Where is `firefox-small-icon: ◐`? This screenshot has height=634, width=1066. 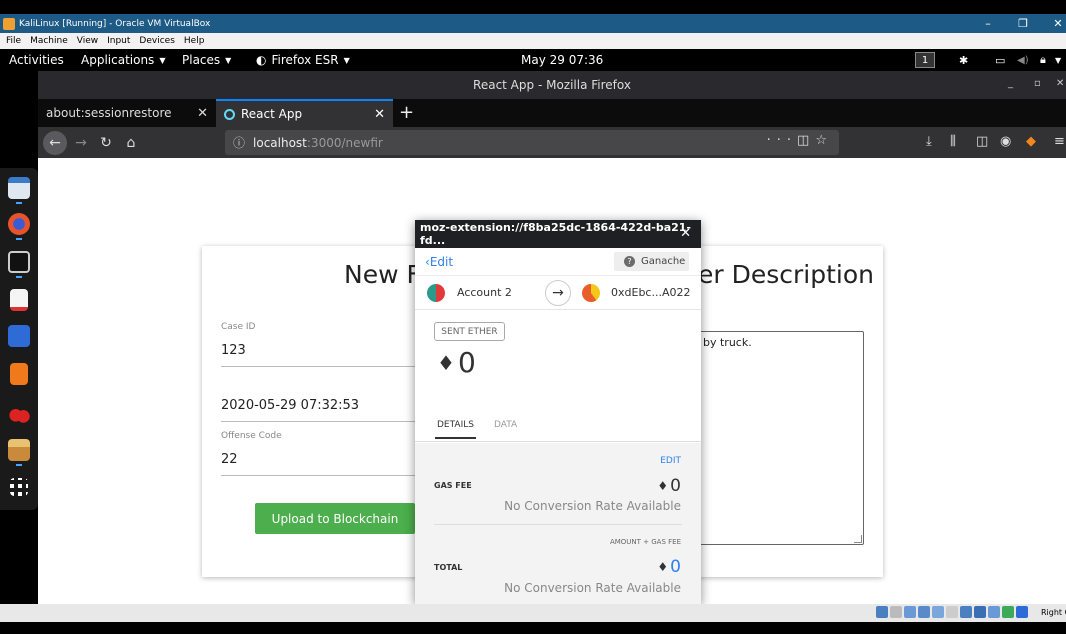 firefox-small-icon: ◐ is located at coordinates (261, 60).